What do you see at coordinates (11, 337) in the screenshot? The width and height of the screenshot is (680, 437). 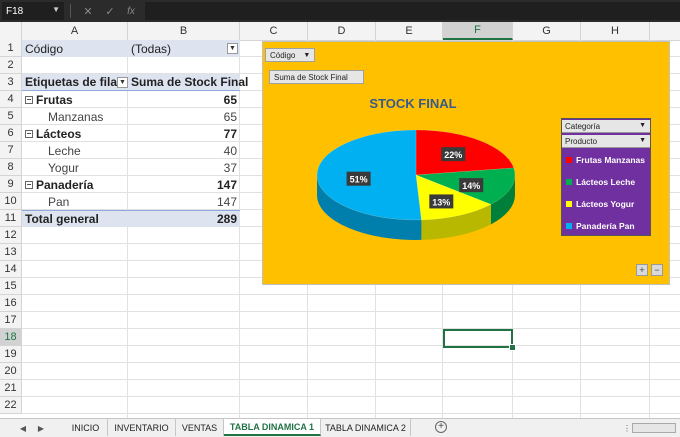 I see `row-header-18: 18` at bounding box center [11, 337].